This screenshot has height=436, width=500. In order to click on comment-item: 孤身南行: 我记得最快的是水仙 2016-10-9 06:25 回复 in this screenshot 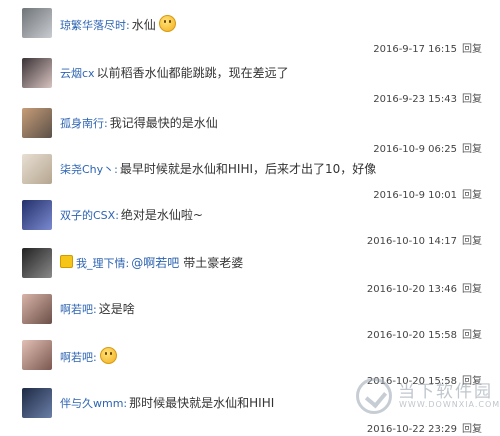, I will do `click(250, 132)`.